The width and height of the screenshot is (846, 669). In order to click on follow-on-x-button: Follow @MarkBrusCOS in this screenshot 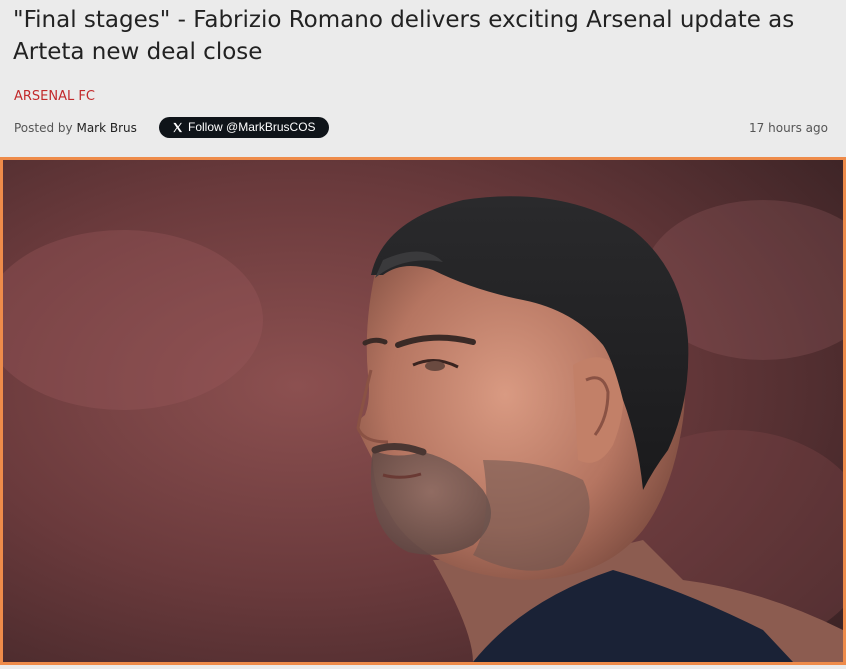, I will do `click(244, 127)`.